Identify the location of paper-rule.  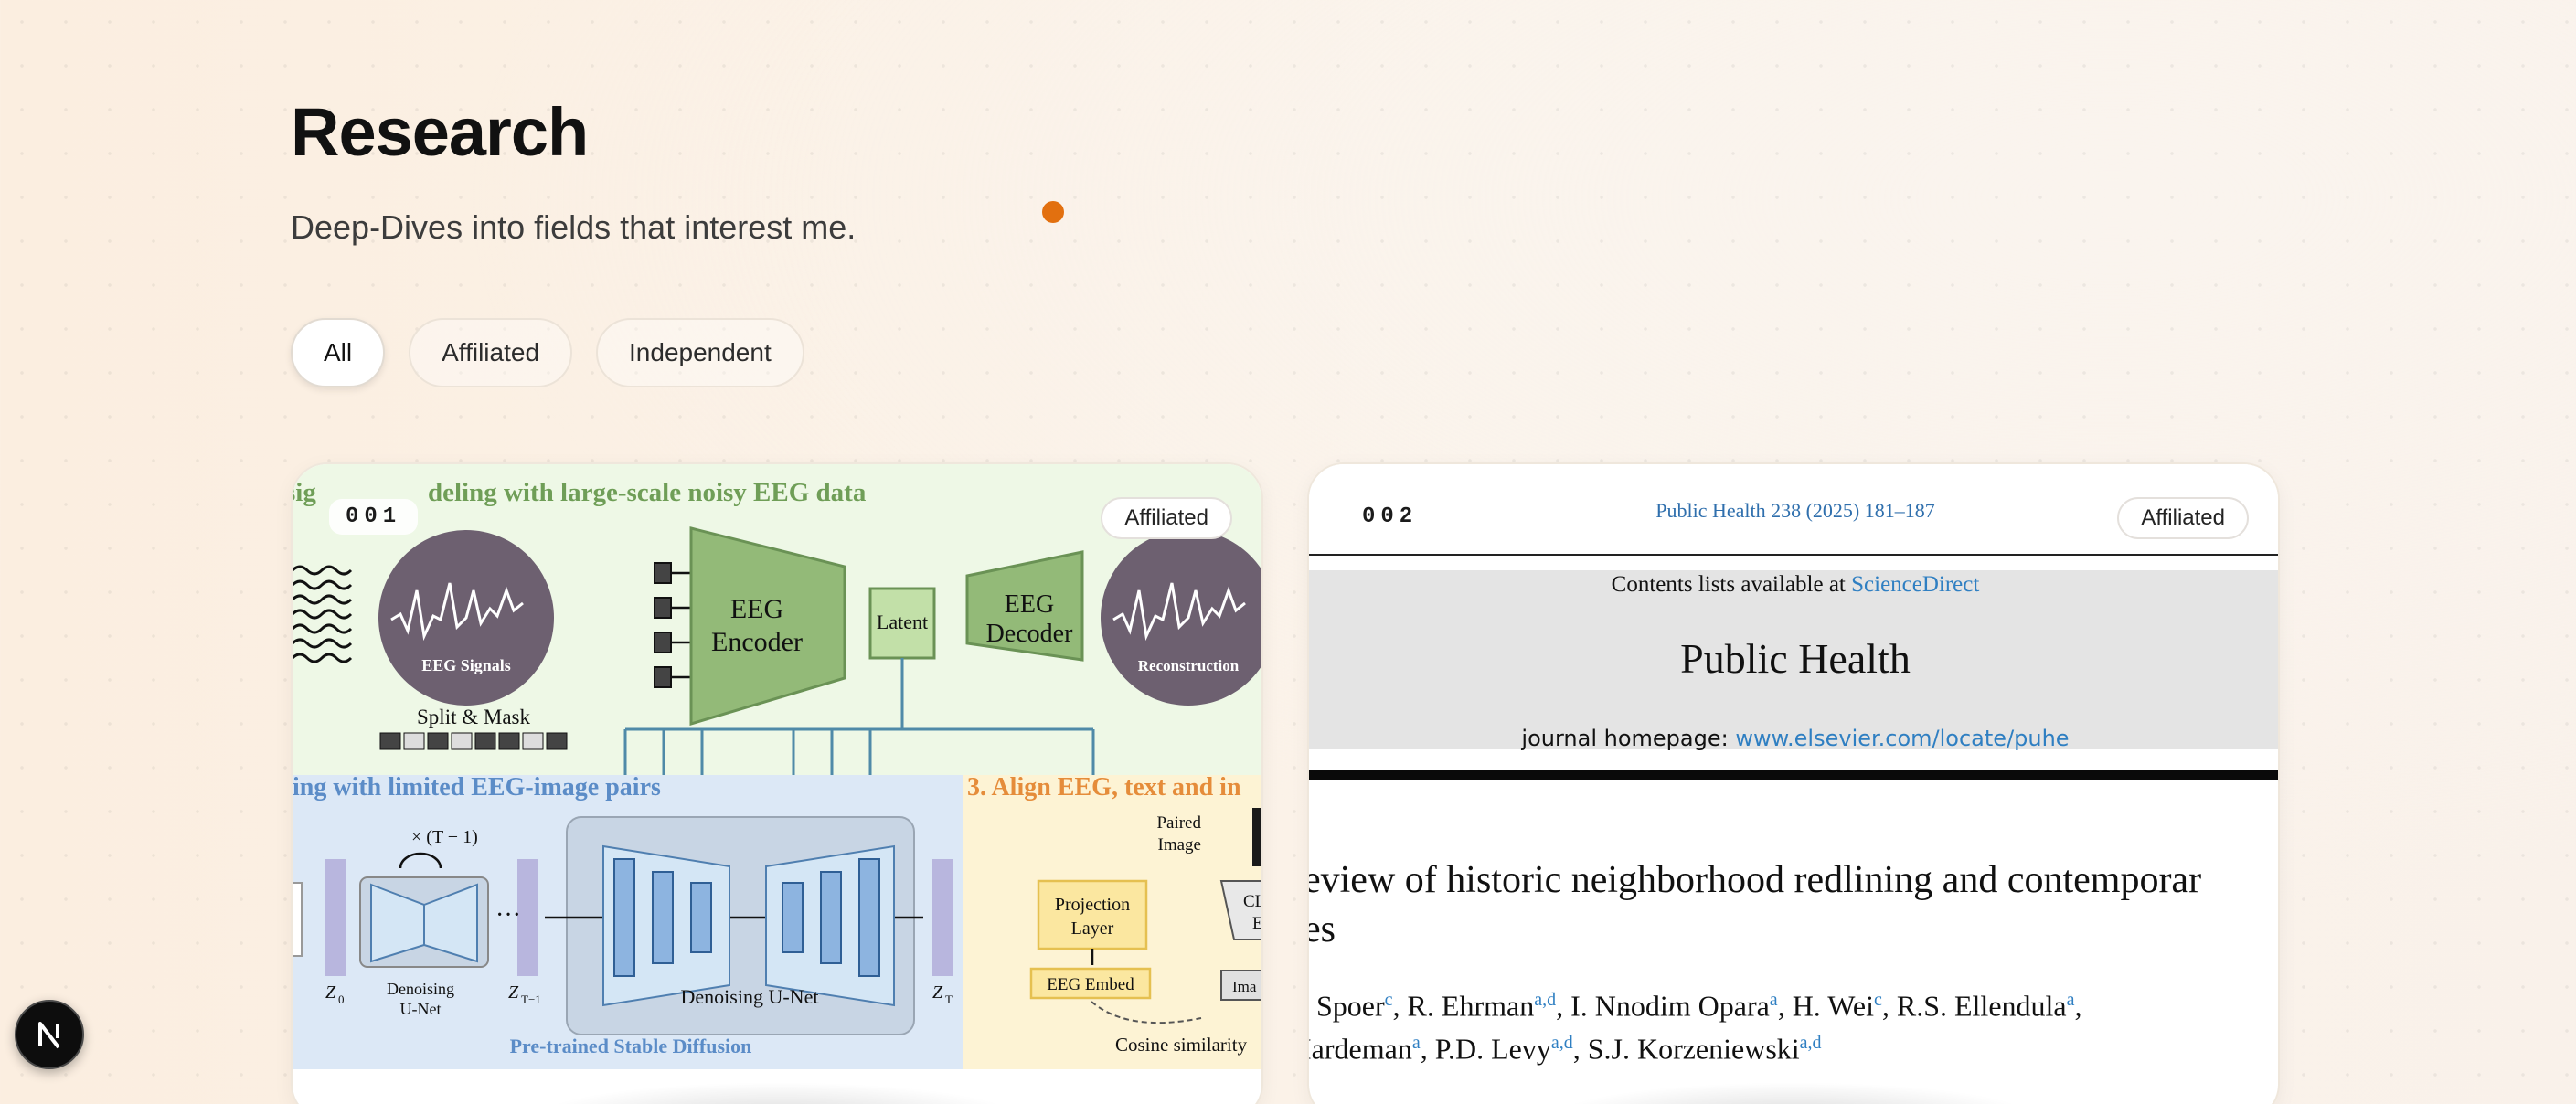
(1794, 555).